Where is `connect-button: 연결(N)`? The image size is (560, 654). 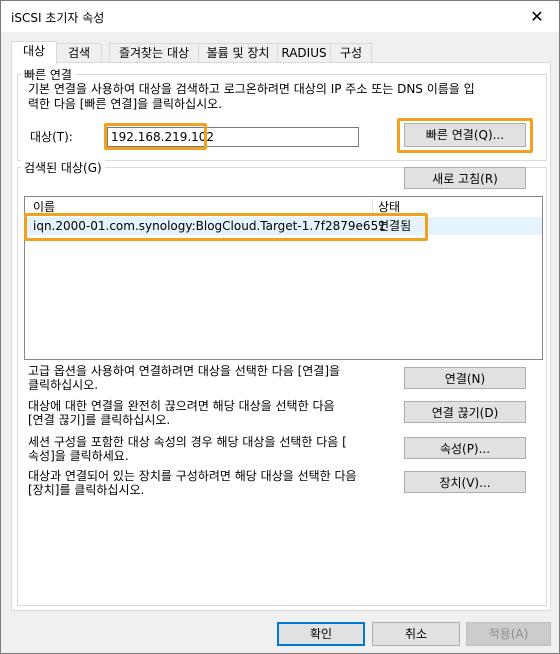 connect-button: 연결(N) is located at coordinates (465, 378).